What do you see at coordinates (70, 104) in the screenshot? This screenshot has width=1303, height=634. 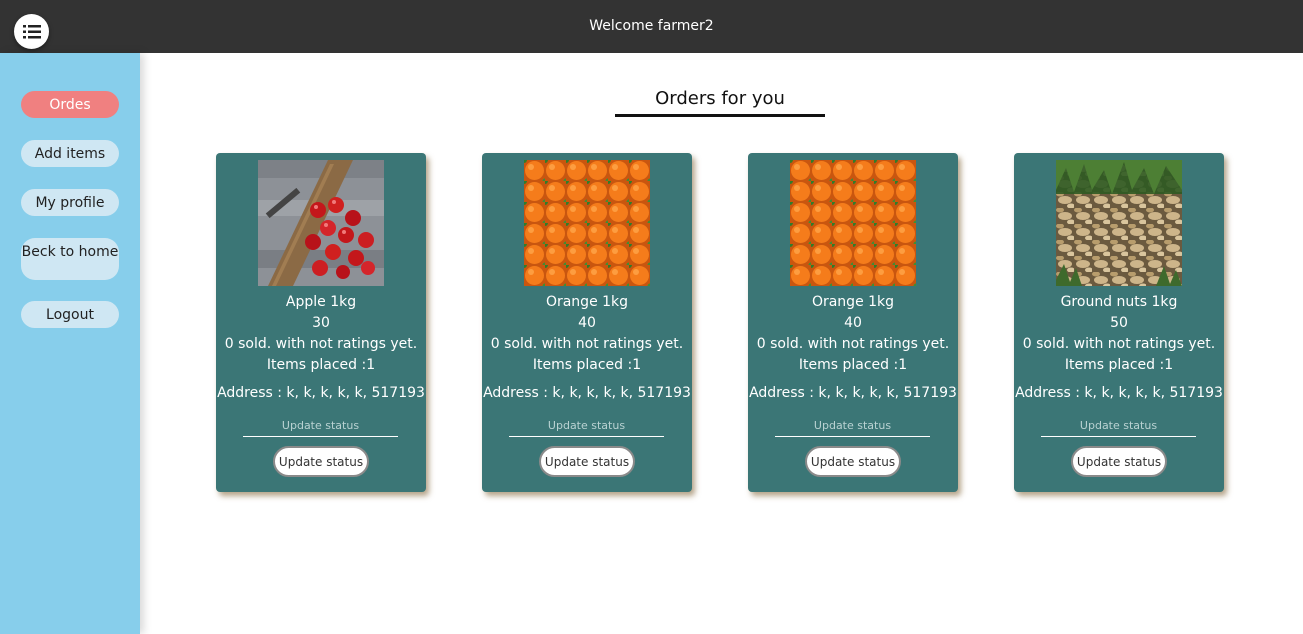 I see `sidebar-item-orders: Ordes` at bounding box center [70, 104].